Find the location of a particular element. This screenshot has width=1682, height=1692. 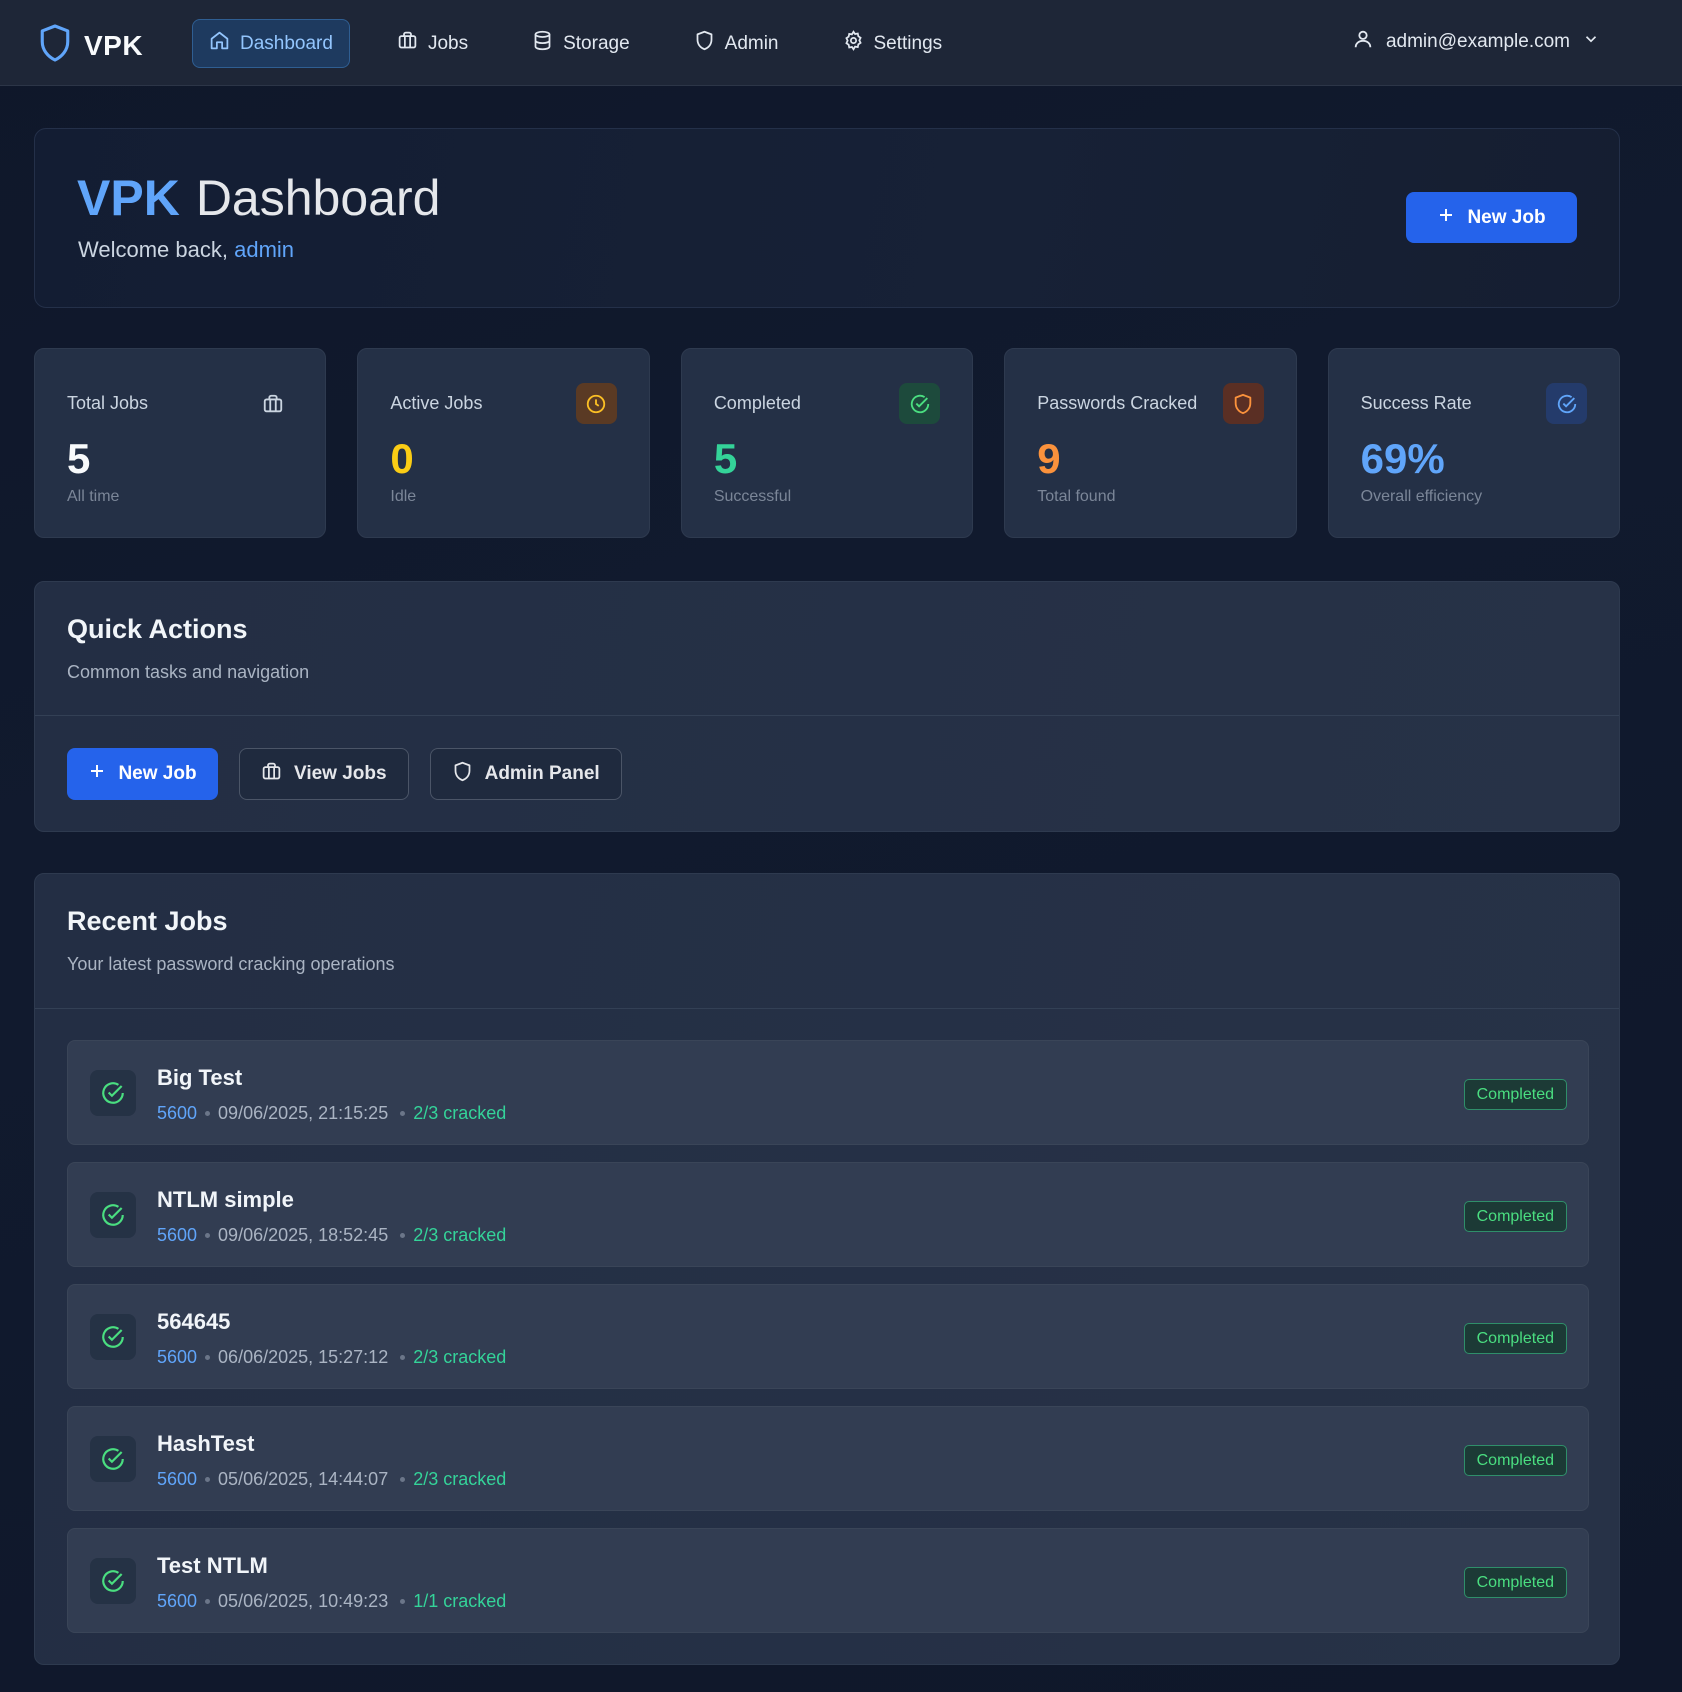

admin-panel-label: Admin Panel is located at coordinates (542, 773).